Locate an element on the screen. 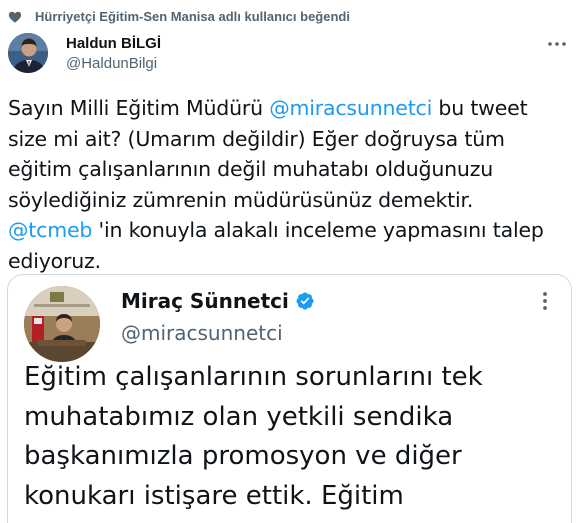 The image size is (577, 523). author-avatar is located at coordinates (28, 53).